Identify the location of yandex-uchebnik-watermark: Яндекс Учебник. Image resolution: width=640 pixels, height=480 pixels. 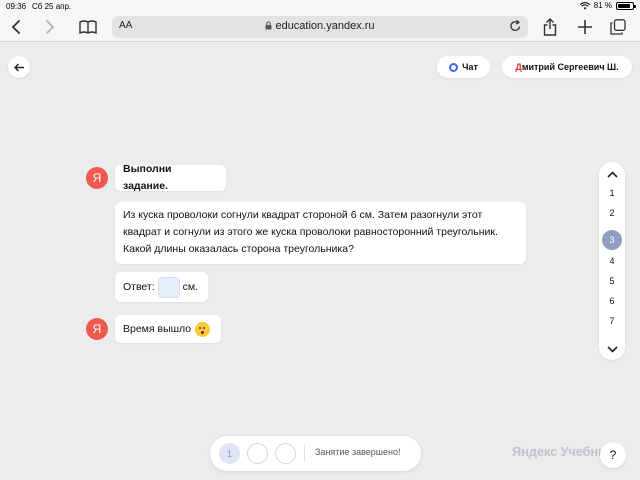
(562, 451).